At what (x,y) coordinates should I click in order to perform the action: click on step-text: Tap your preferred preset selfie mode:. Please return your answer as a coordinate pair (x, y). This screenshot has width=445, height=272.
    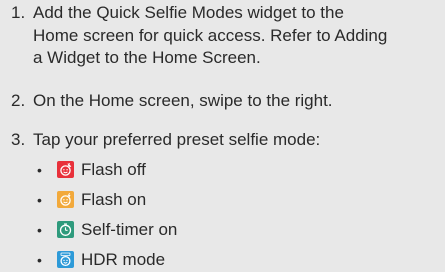
    Looking at the image, I should click on (235, 140).